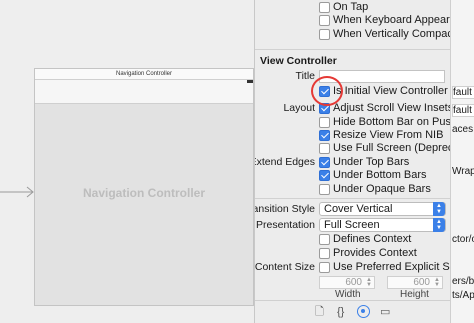 This screenshot has width=474, height=323. Describe the element at coordinates (250, 81) in the screenshot. I see `status-indicator` at that location.